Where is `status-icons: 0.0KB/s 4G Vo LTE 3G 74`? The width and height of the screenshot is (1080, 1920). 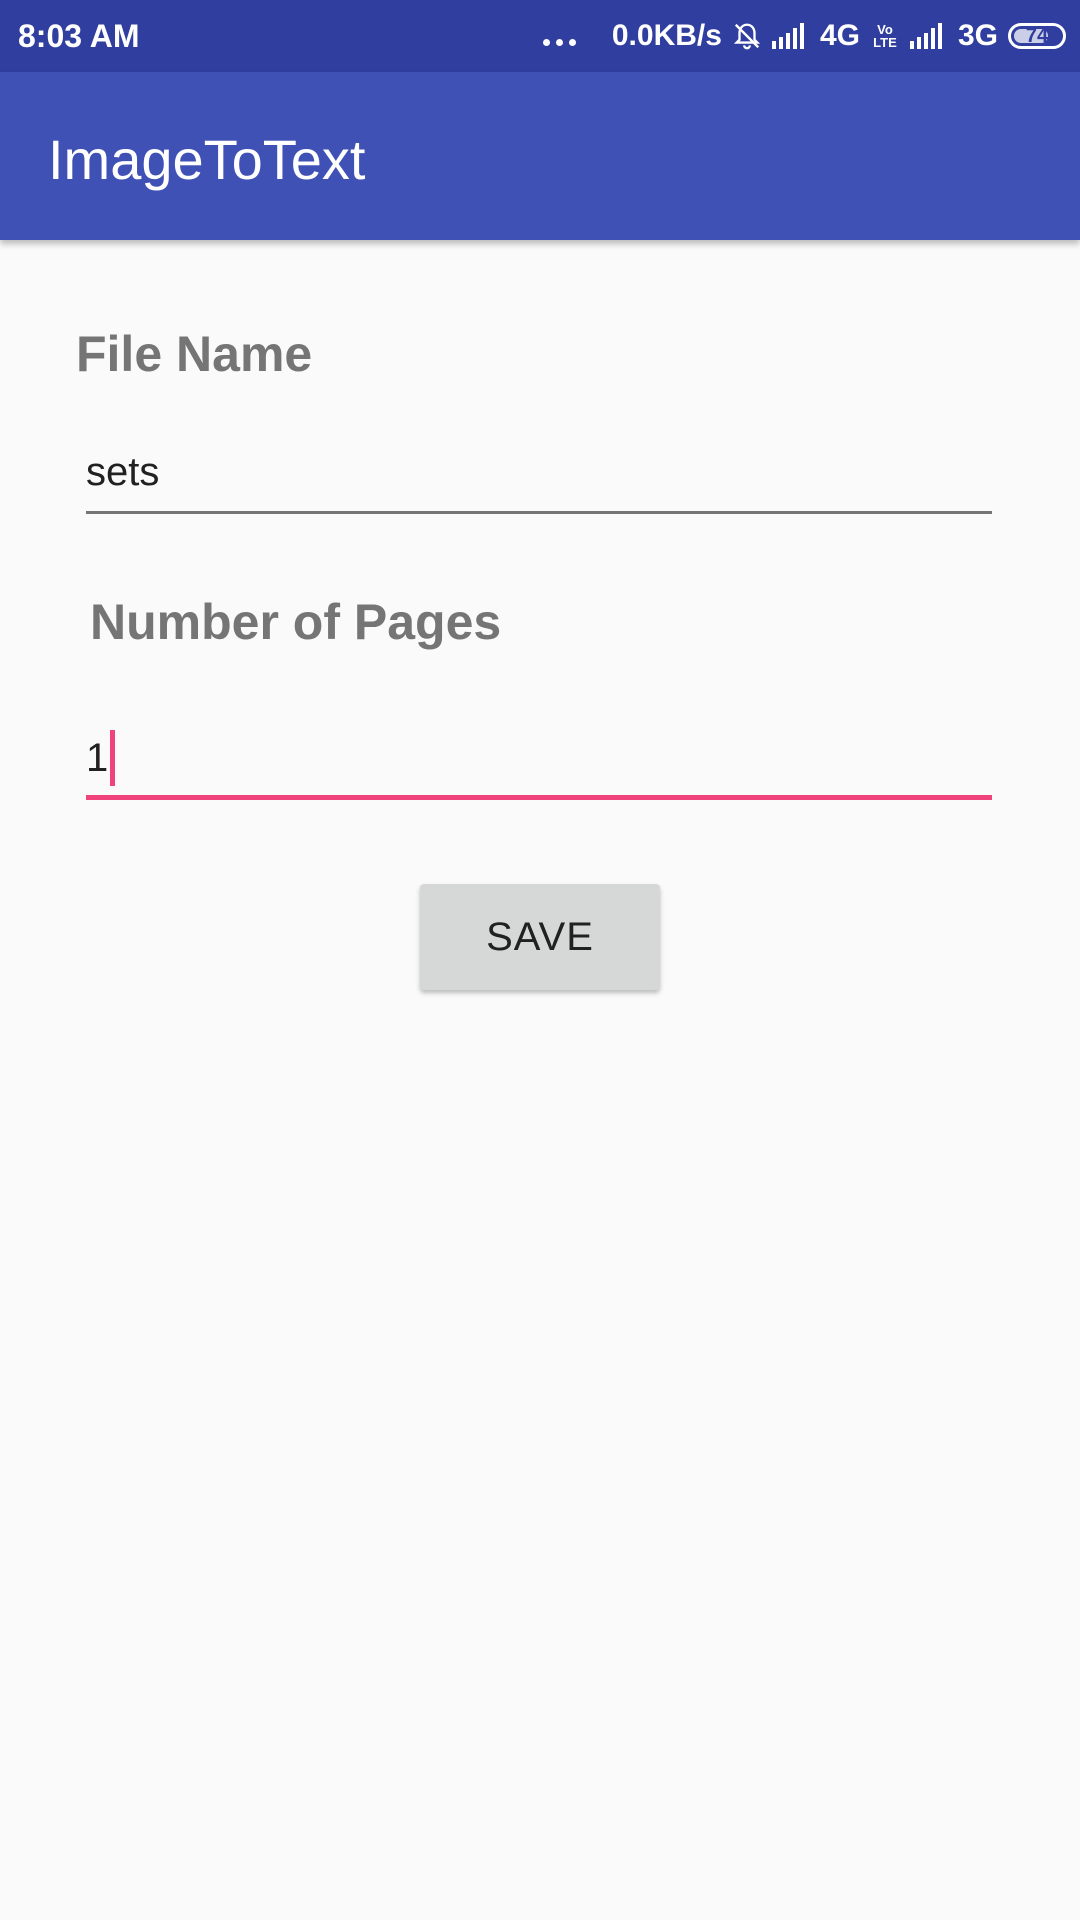
status-icons: 0.0KB/s 4G Vo LTE 3G 74 is located at coordinates (804, 36).